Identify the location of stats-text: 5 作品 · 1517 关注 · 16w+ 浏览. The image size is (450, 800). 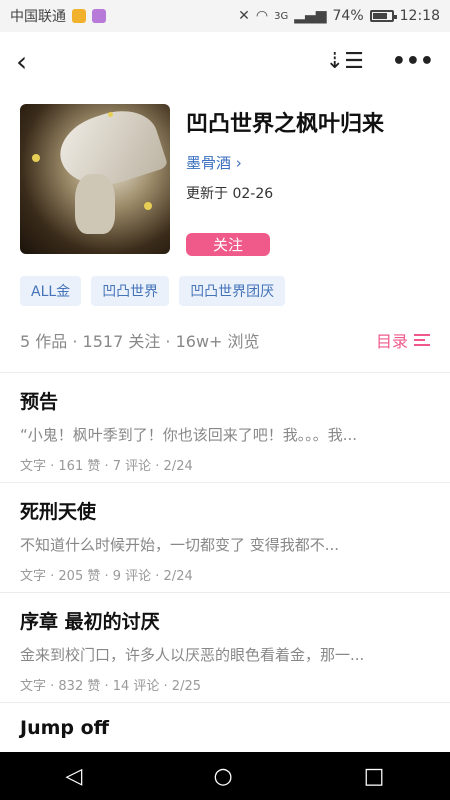
(140, 341).